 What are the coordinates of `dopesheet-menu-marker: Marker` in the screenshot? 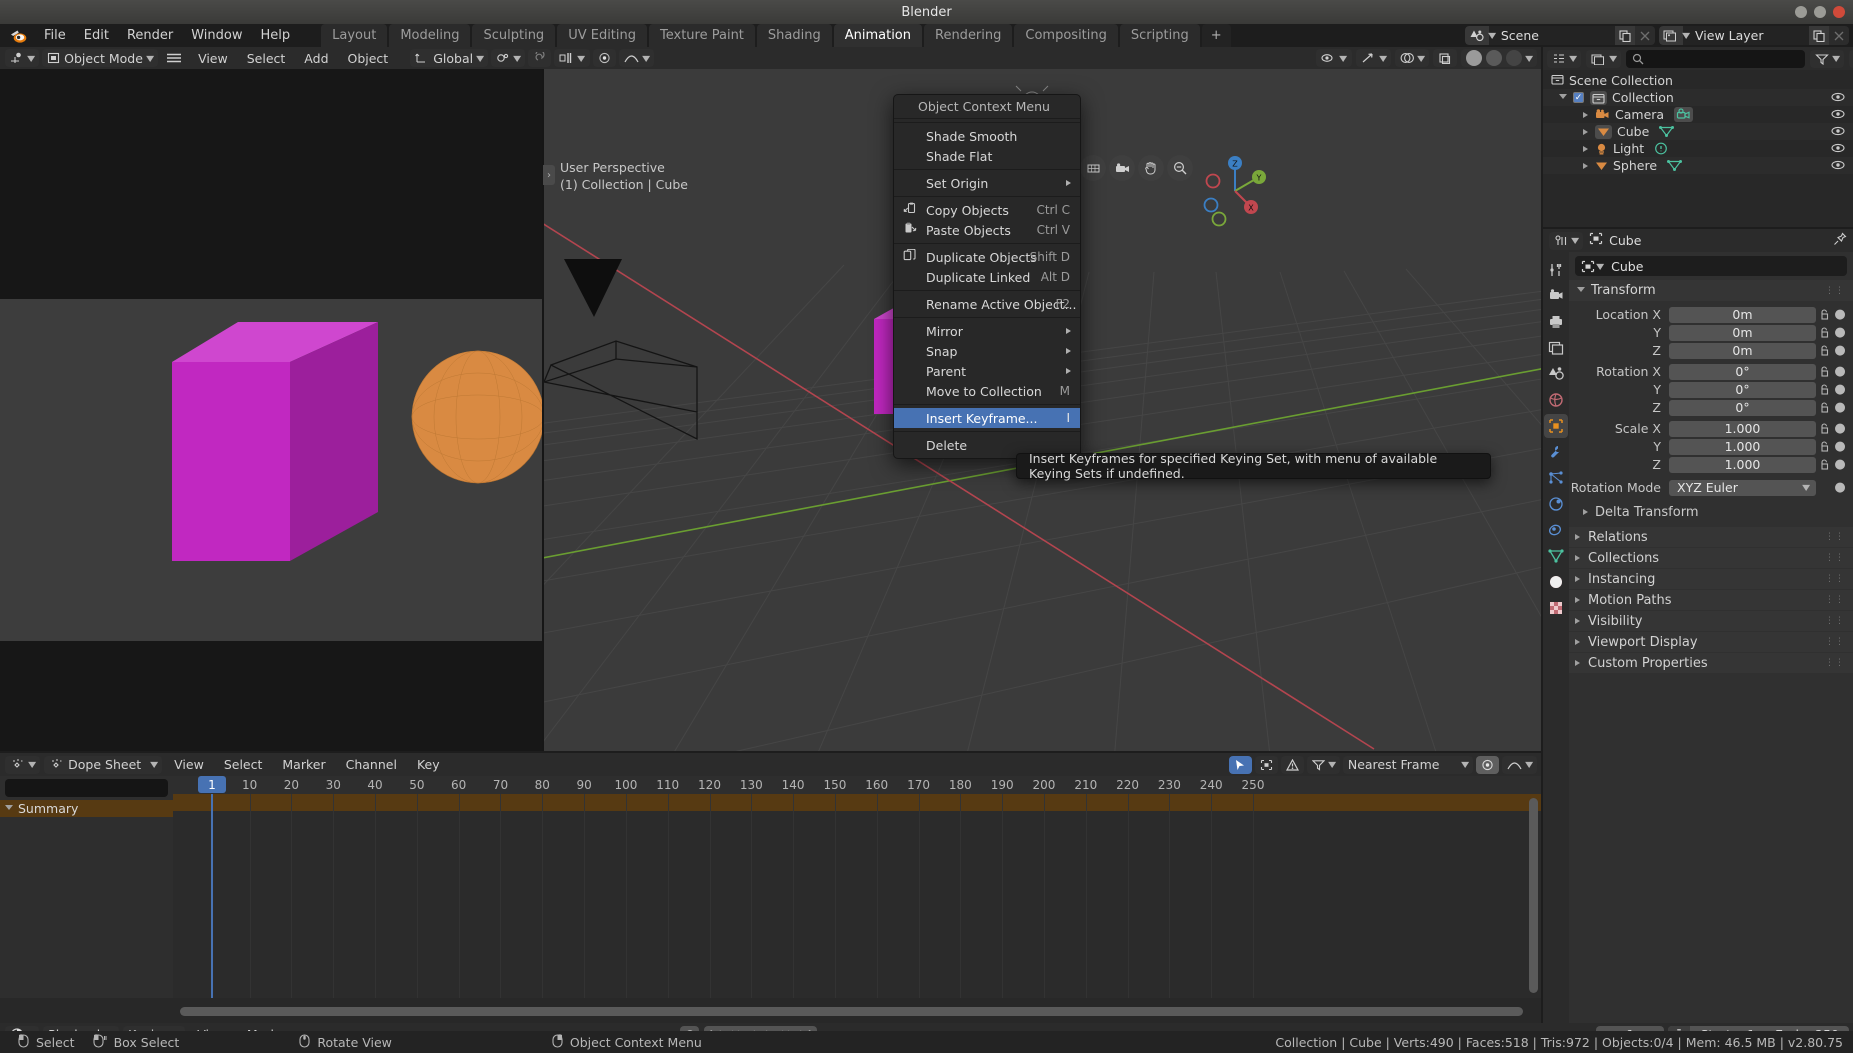 It's located at (303, 764).